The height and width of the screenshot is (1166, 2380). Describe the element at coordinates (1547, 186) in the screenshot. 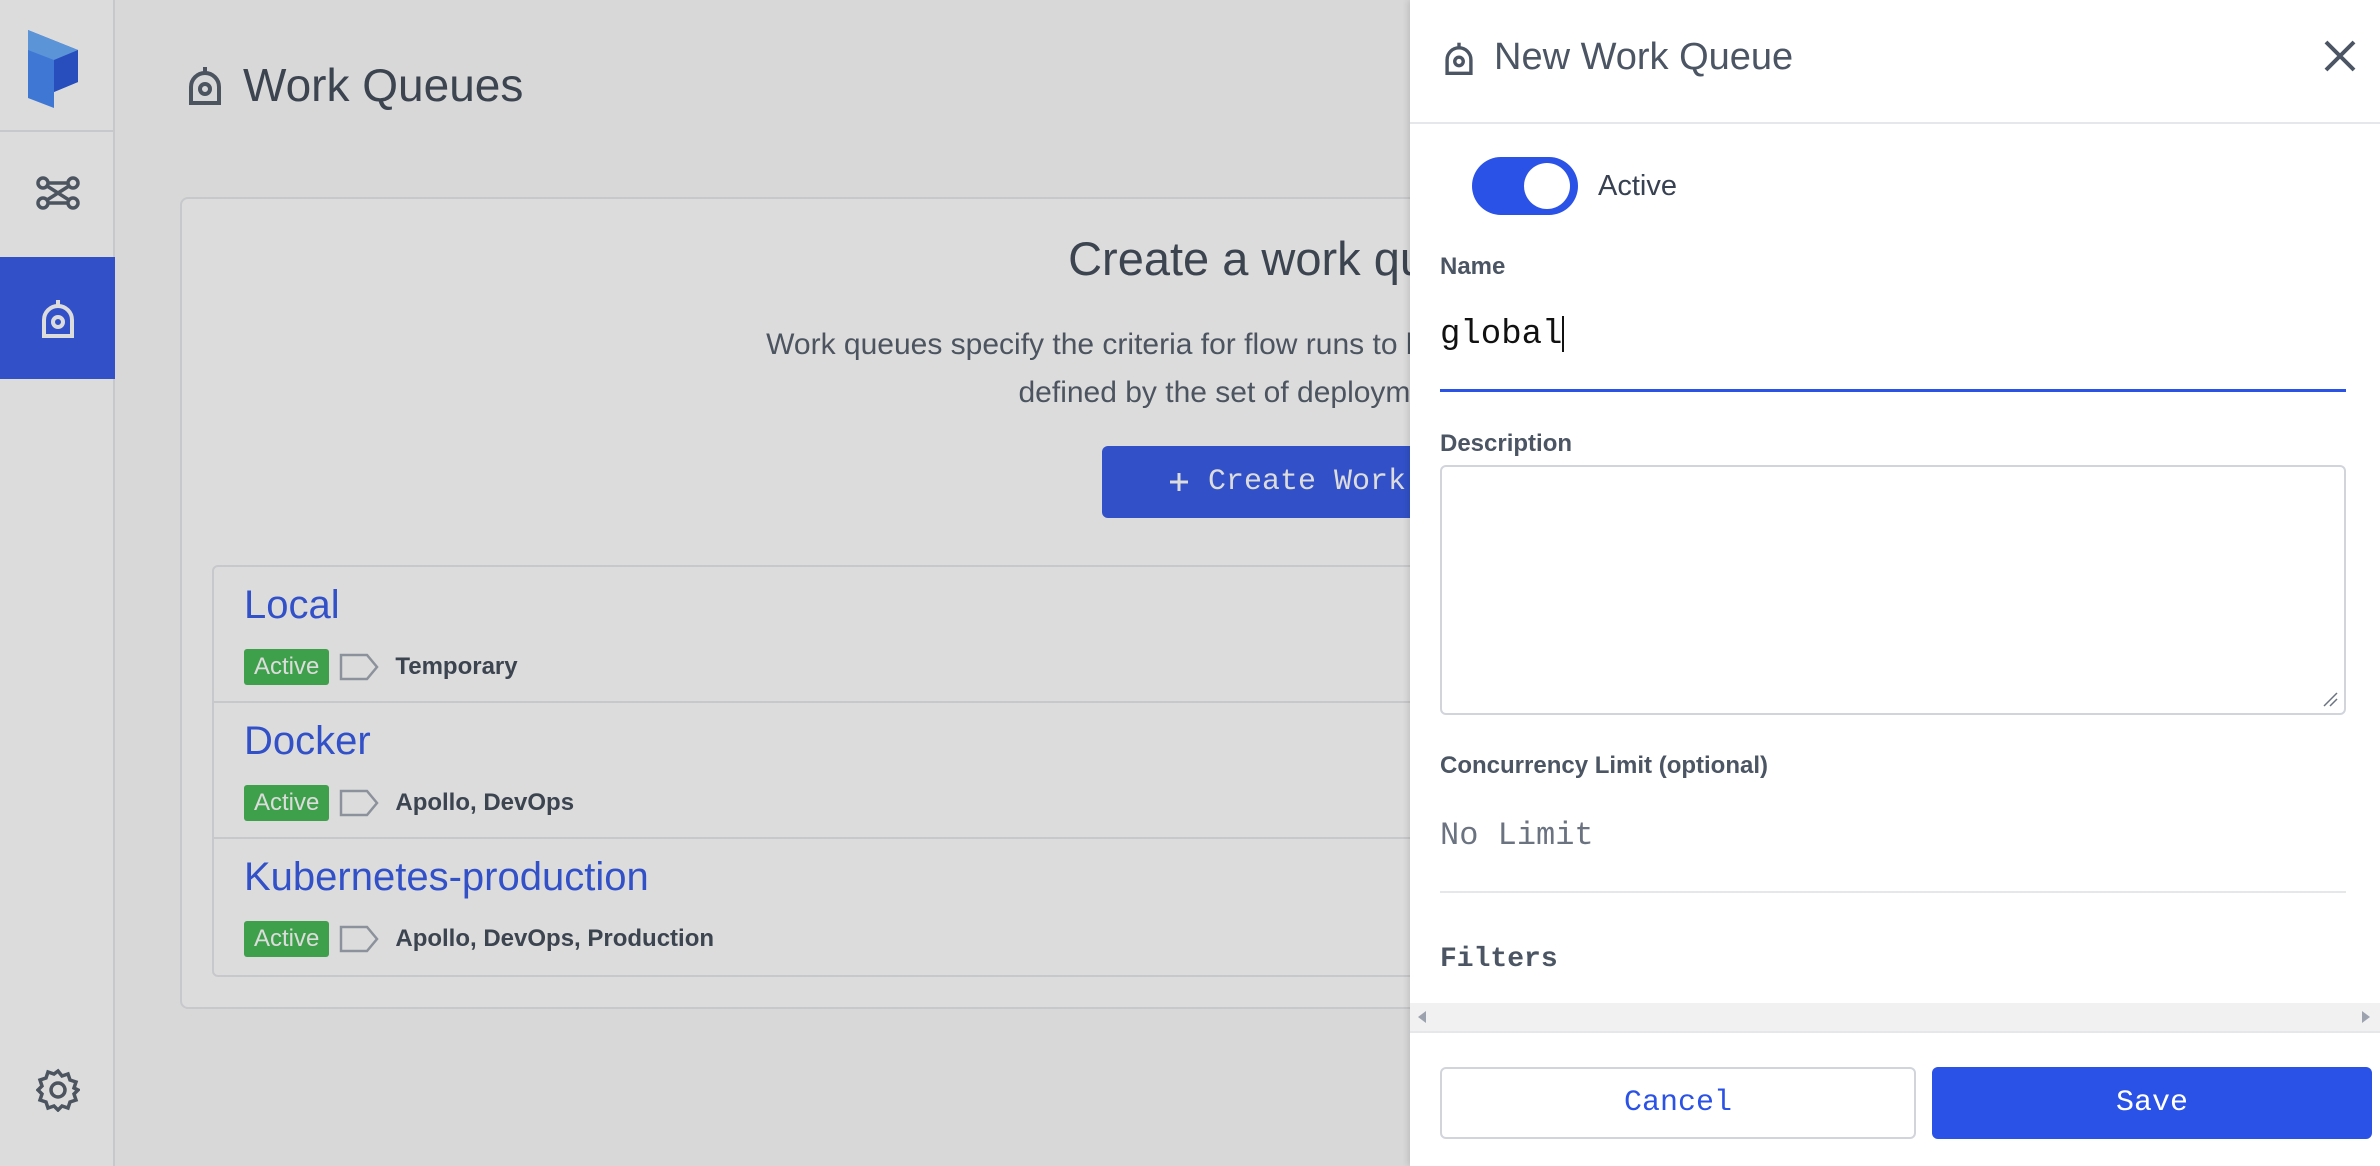

I see `toggle-knob` at that location.